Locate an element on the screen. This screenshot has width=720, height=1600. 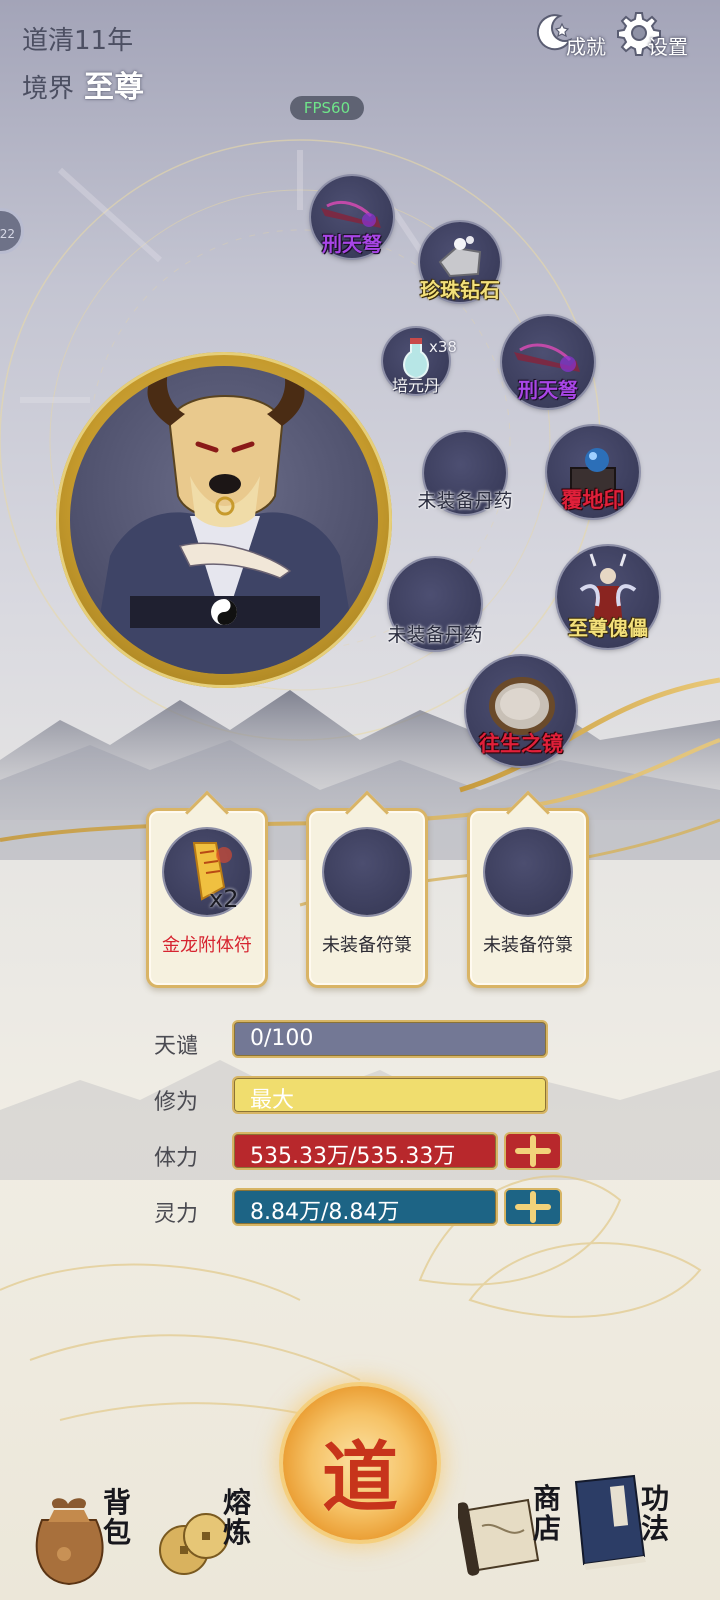
nav-bag-label: 背包 is located at coordinates (116, 1517).